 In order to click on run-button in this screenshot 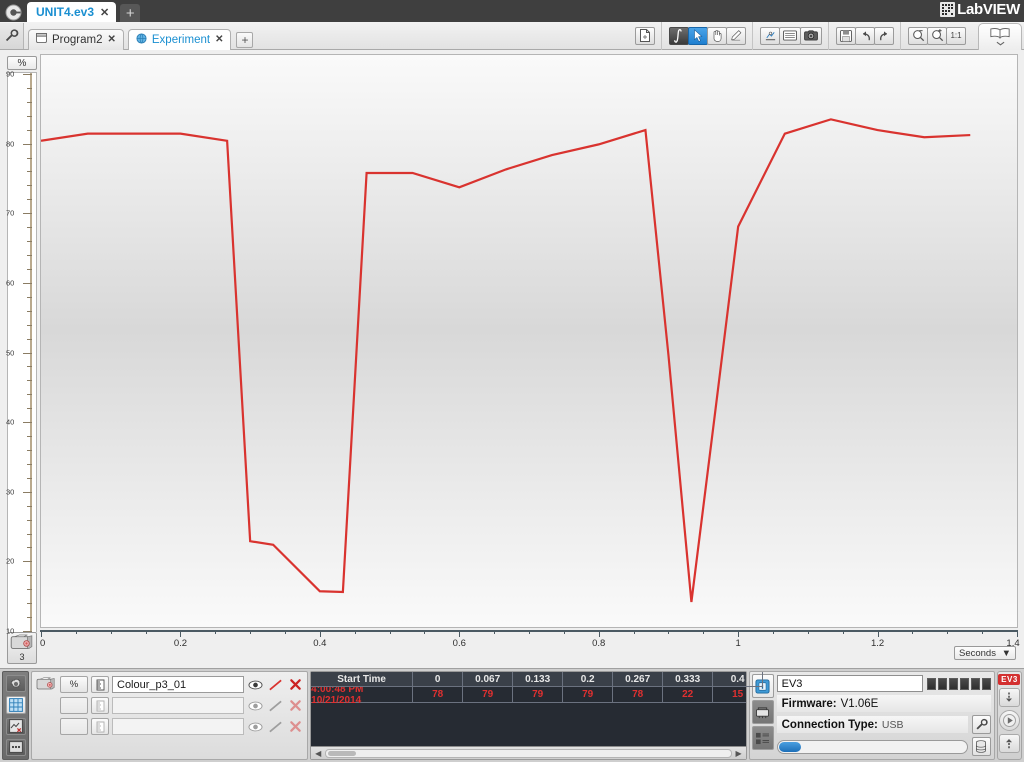, I will do `click(1009, 720)`.